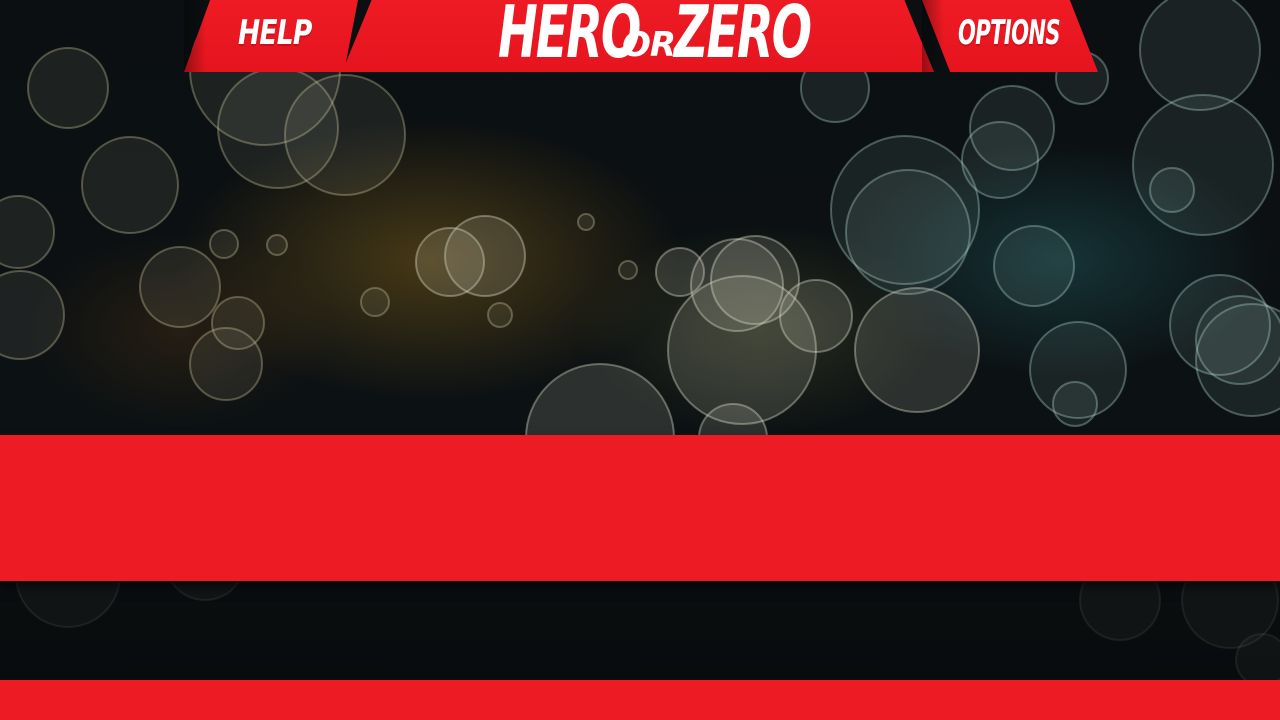 The width and height of the screenshot is (1280, 720). Describe the element at coordinates (195, 36) in the screenshot. I see `help-tab-shade` at that location.